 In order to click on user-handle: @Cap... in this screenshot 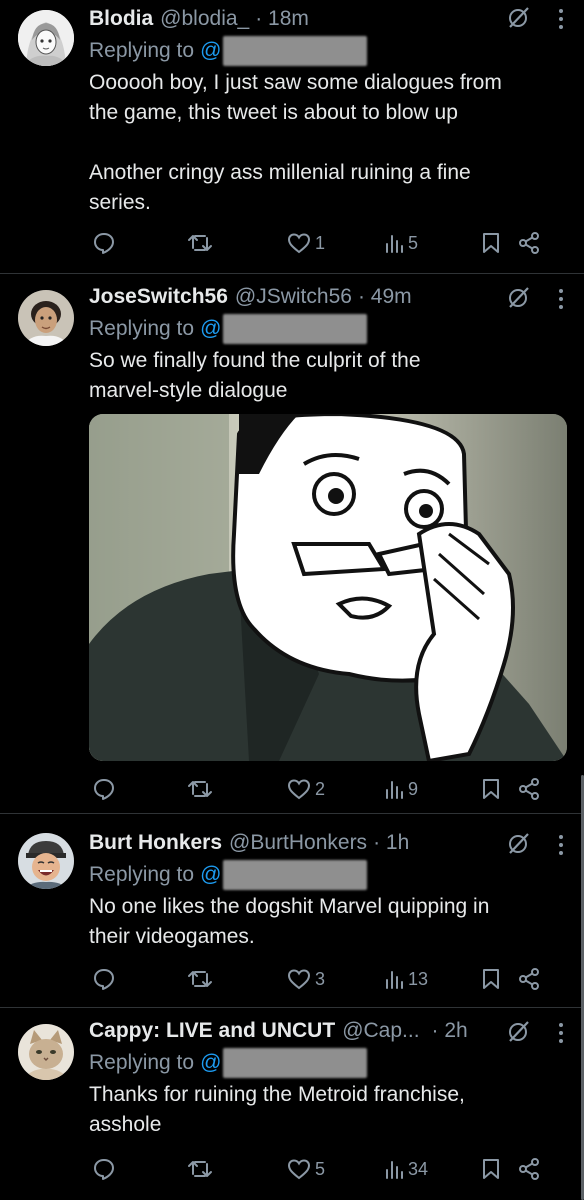, I will do `click(380, 1031)`.